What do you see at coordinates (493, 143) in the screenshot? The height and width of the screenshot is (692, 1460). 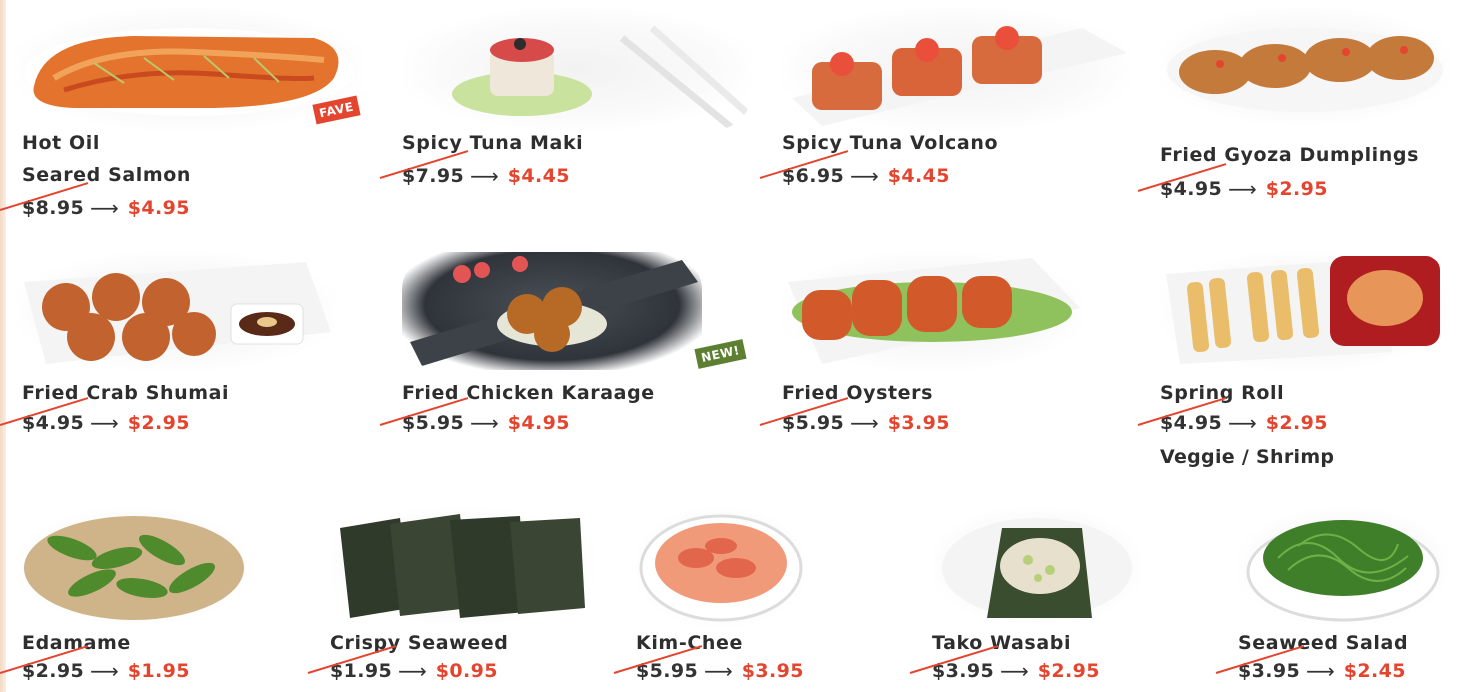 I see `item-name: Spicy Tuna Maki` at bounding box center [493, 143].